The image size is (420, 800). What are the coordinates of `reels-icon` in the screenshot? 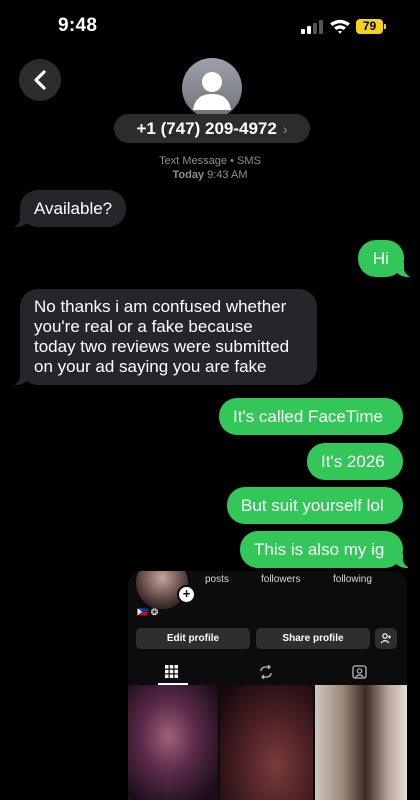 It's located at (266, 672).